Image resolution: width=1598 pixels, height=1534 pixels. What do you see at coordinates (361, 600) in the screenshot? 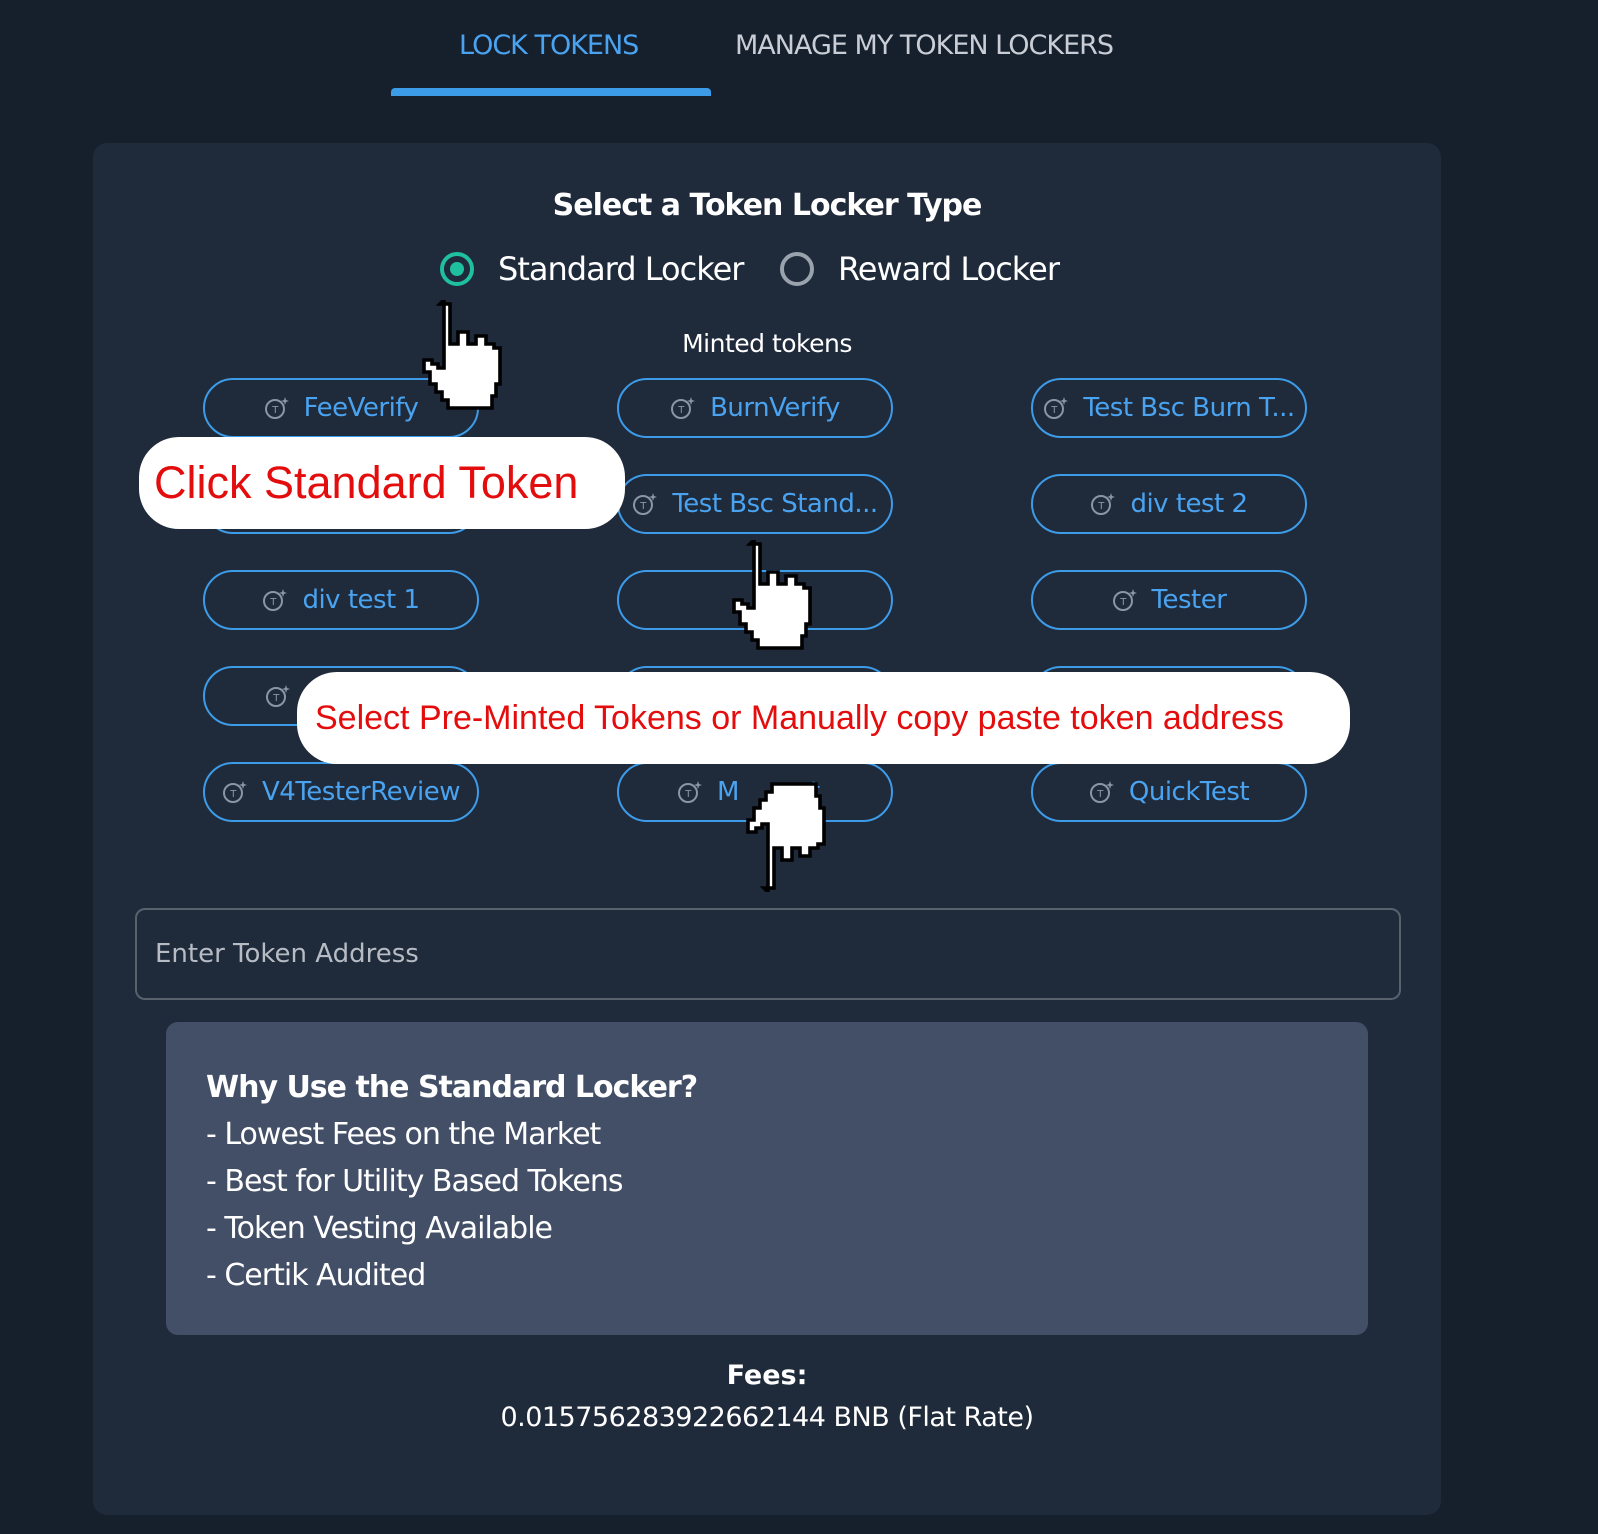
I see `token-name: div test 1` at bounding box center [361, 600].